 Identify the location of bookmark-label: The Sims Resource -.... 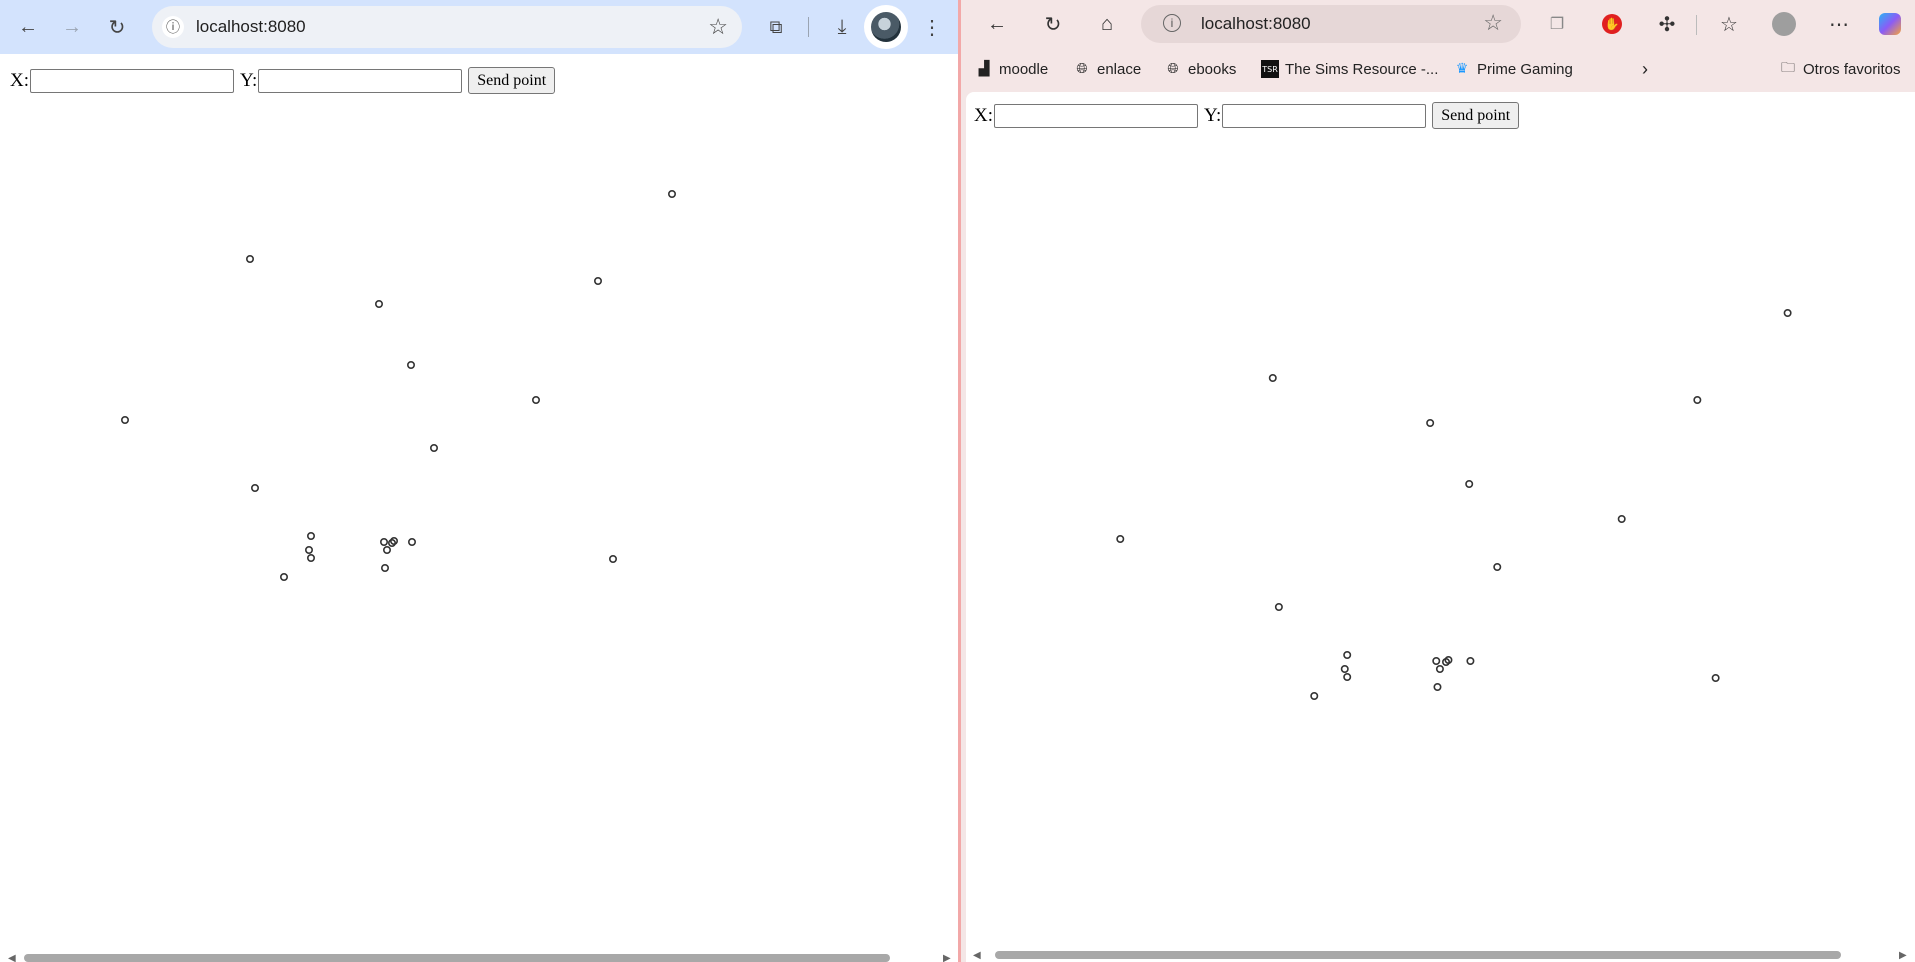
(1362, 69).